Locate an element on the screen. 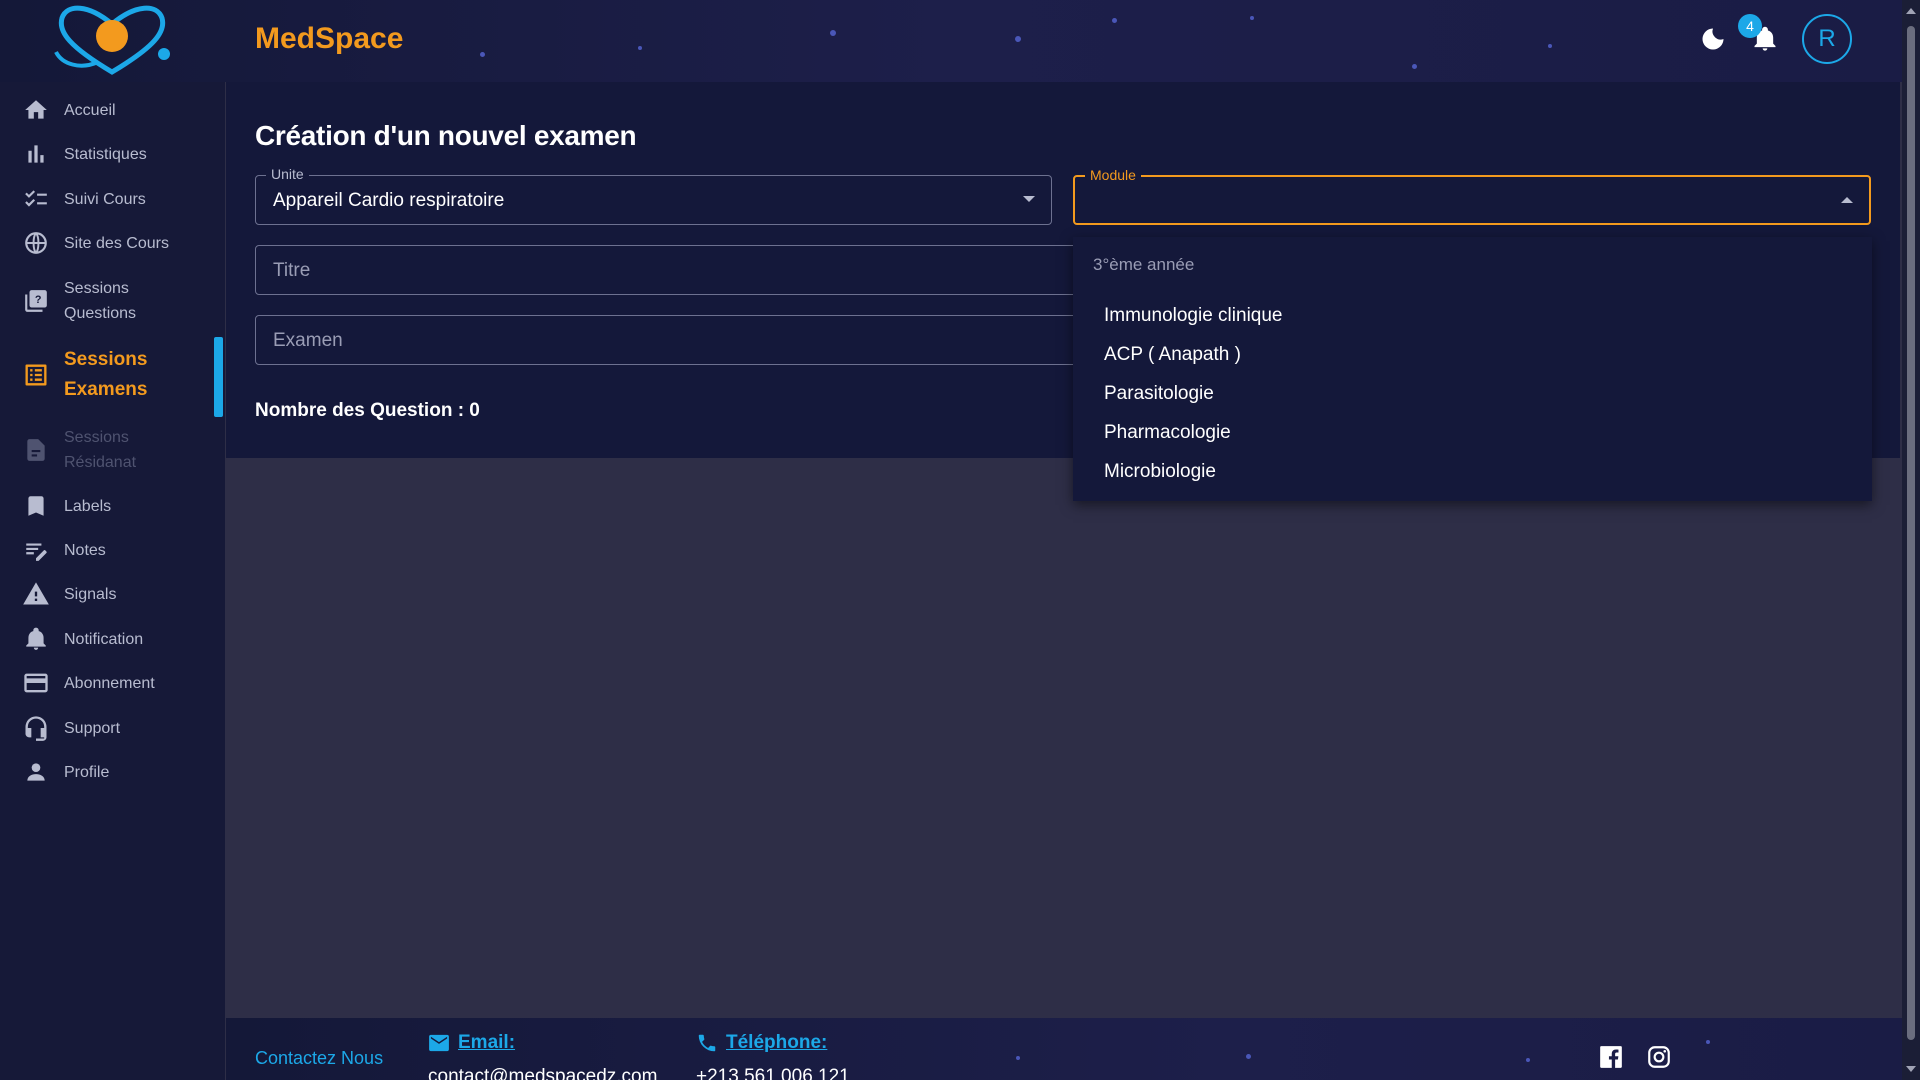 This screenshot has height=1080, width=1920. sidebar-item-signals: Signals is located at coordinates (69, 594).